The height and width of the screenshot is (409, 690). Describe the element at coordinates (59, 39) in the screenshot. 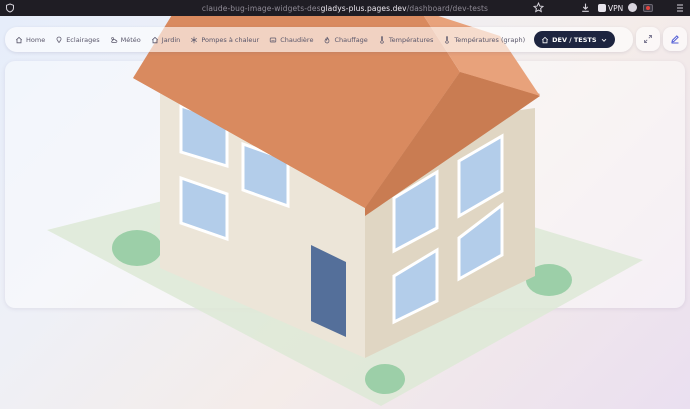

I see `lightbulb-icon` at that location.